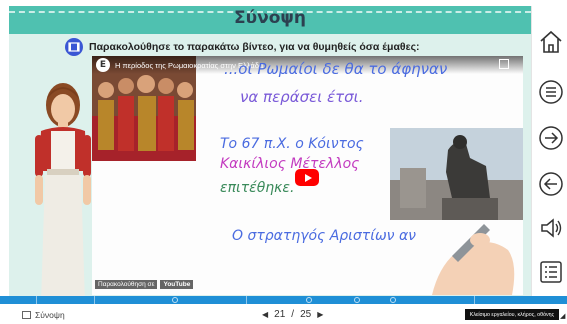 The image size is (567, 324). I want to click on list-icon, so click(551, 272).